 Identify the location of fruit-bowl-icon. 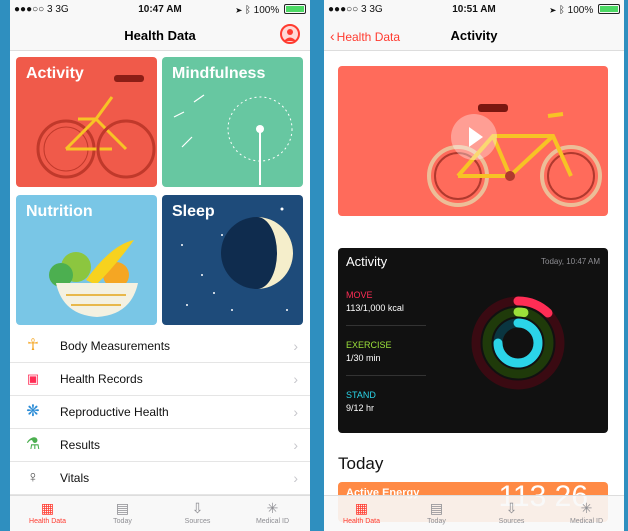
(93, 278).